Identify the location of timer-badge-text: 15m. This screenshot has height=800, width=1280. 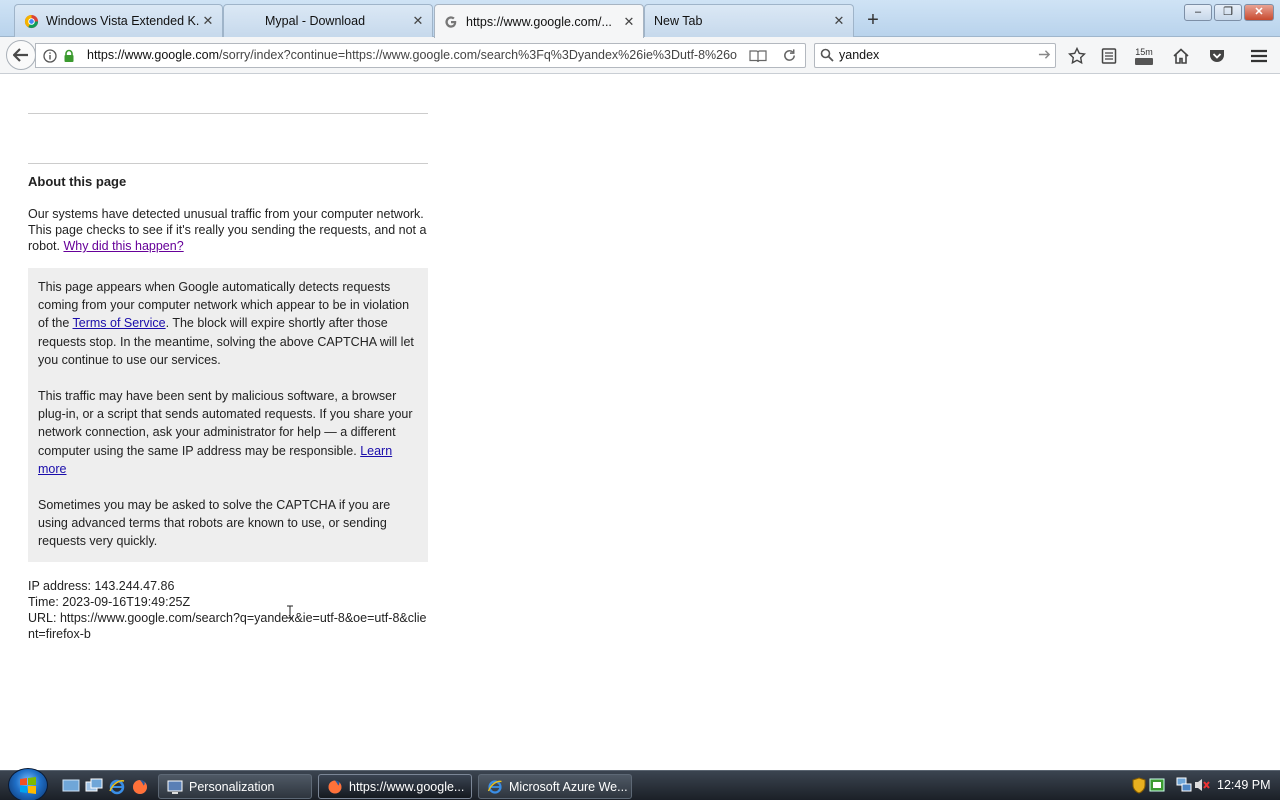
(1144, 51).